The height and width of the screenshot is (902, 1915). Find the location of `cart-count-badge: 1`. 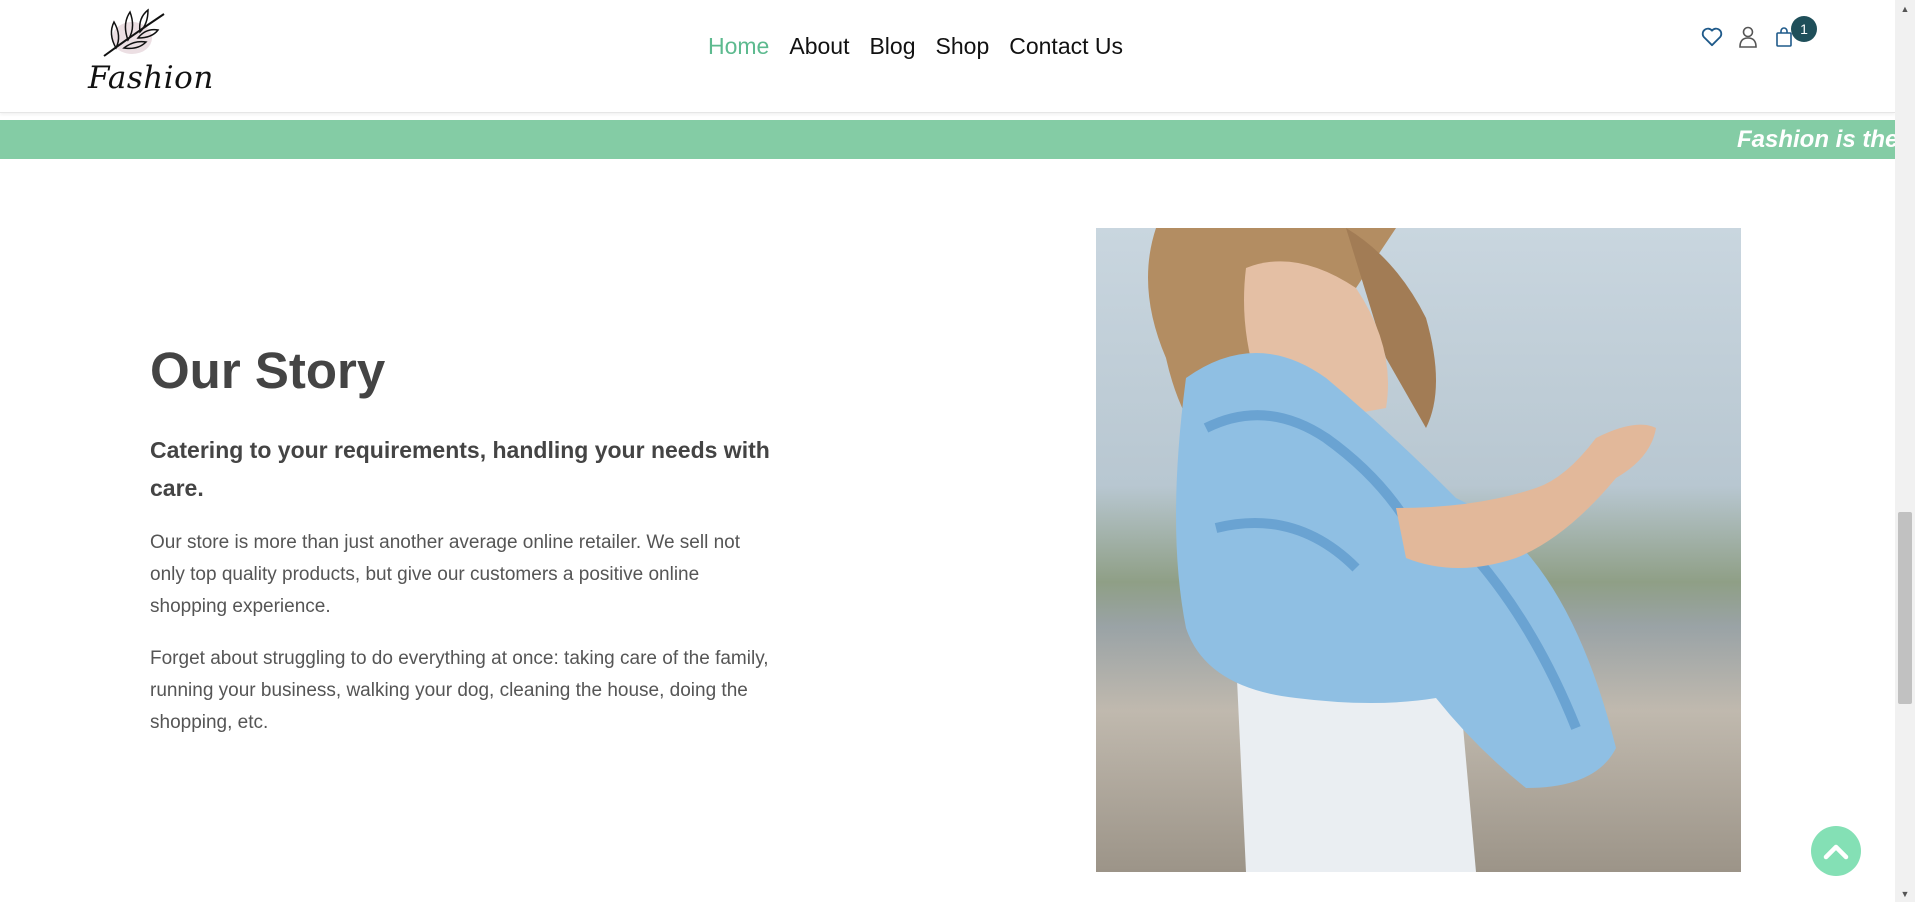

cart-count-badge: 1 is located at coordinates (1804, 29).